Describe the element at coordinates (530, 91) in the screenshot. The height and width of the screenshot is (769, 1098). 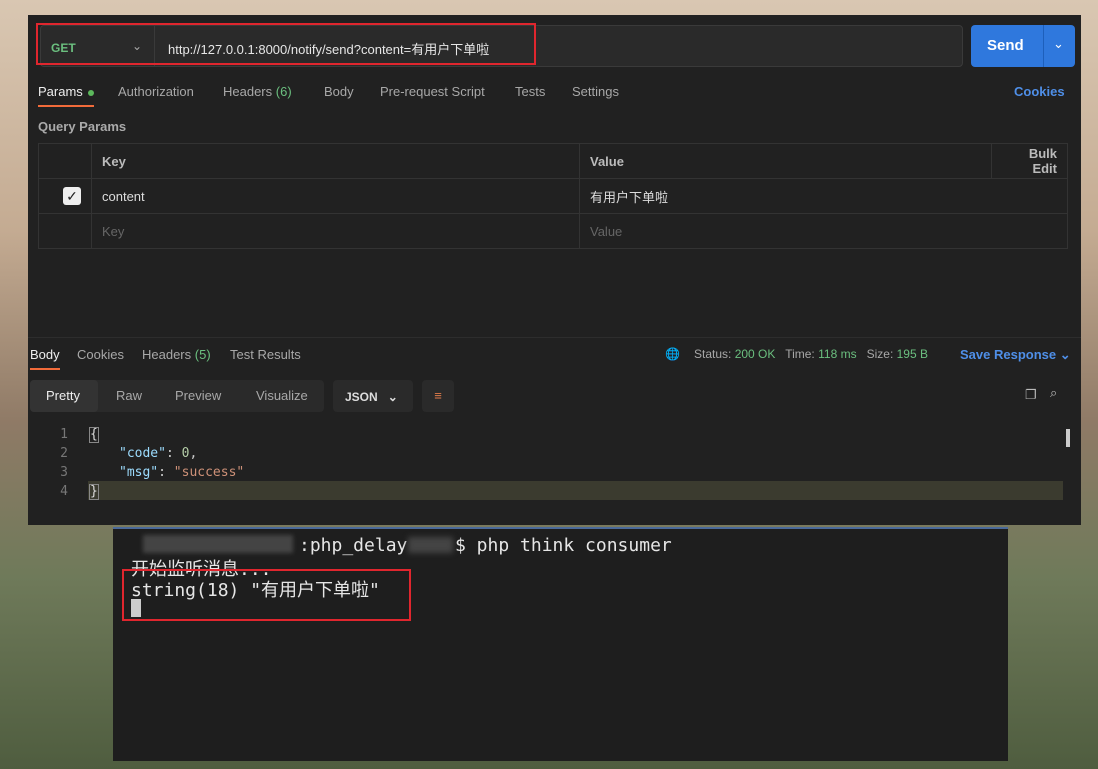
I see `tab-tests: Tests` at that location.